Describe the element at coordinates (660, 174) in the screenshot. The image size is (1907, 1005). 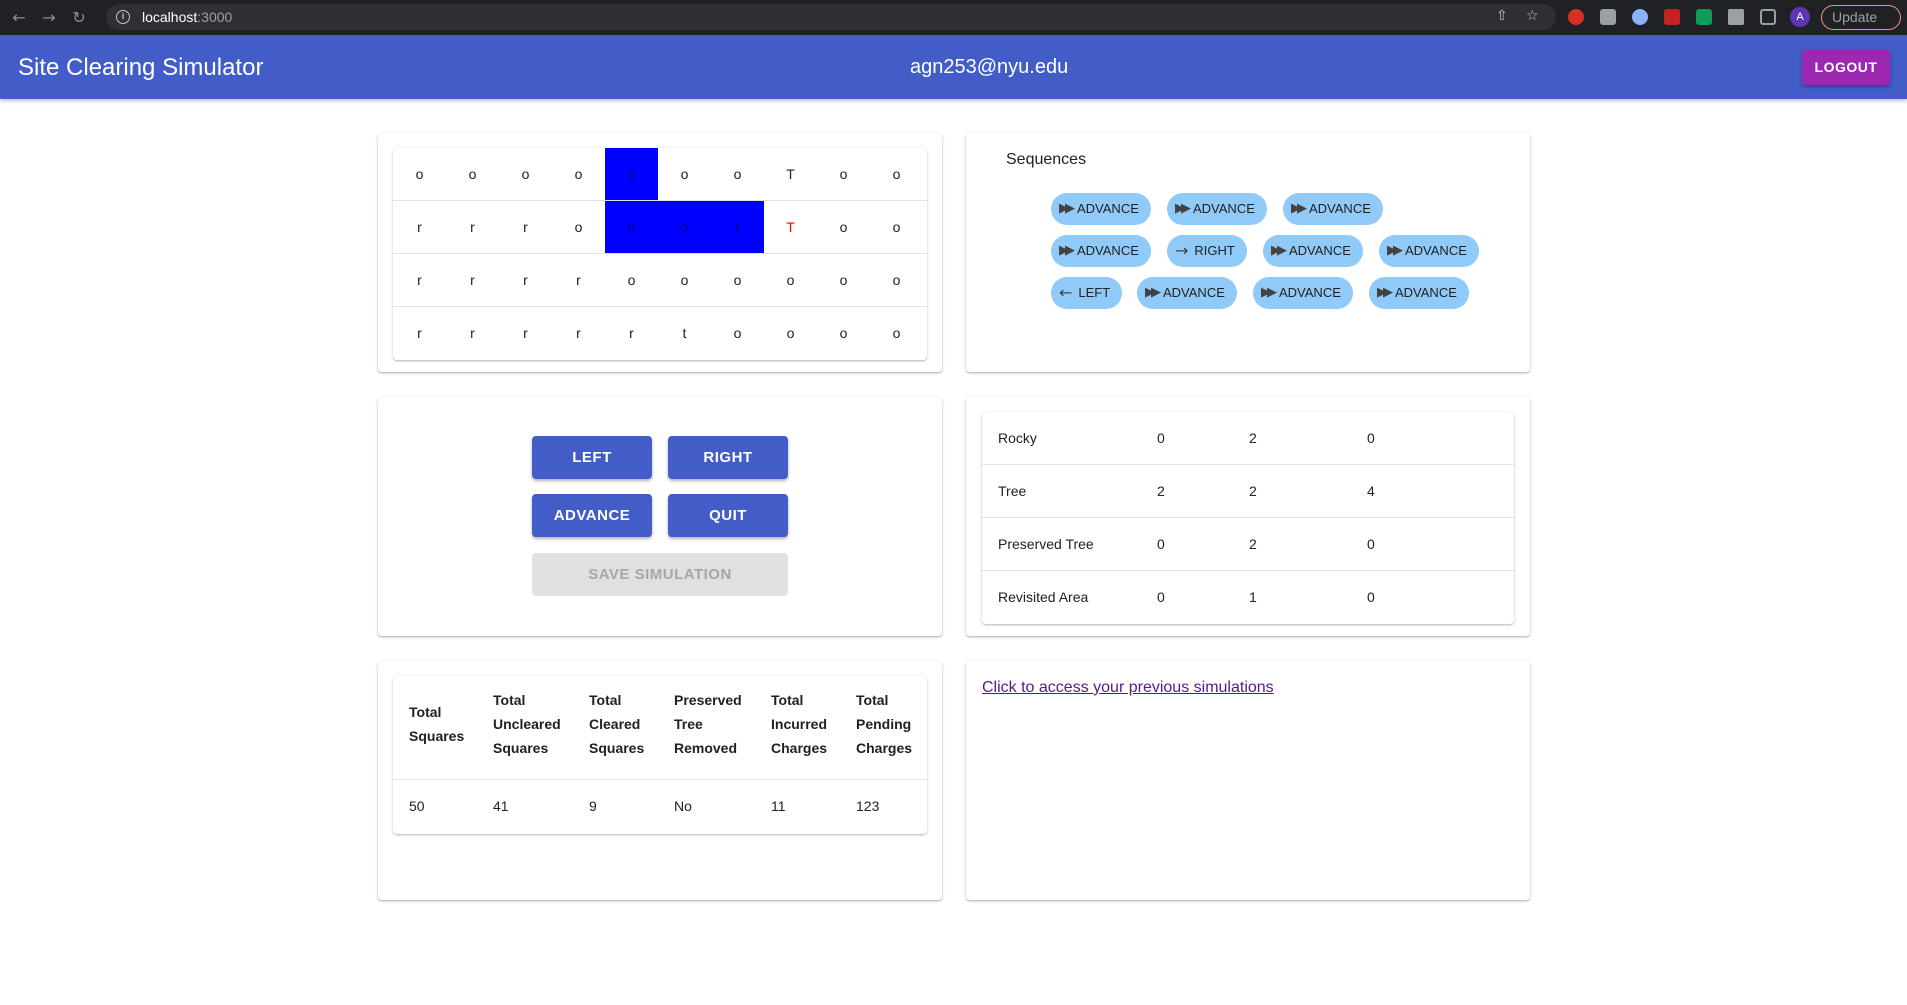
I see `grid-row: o o o o o o o To o` at that location.